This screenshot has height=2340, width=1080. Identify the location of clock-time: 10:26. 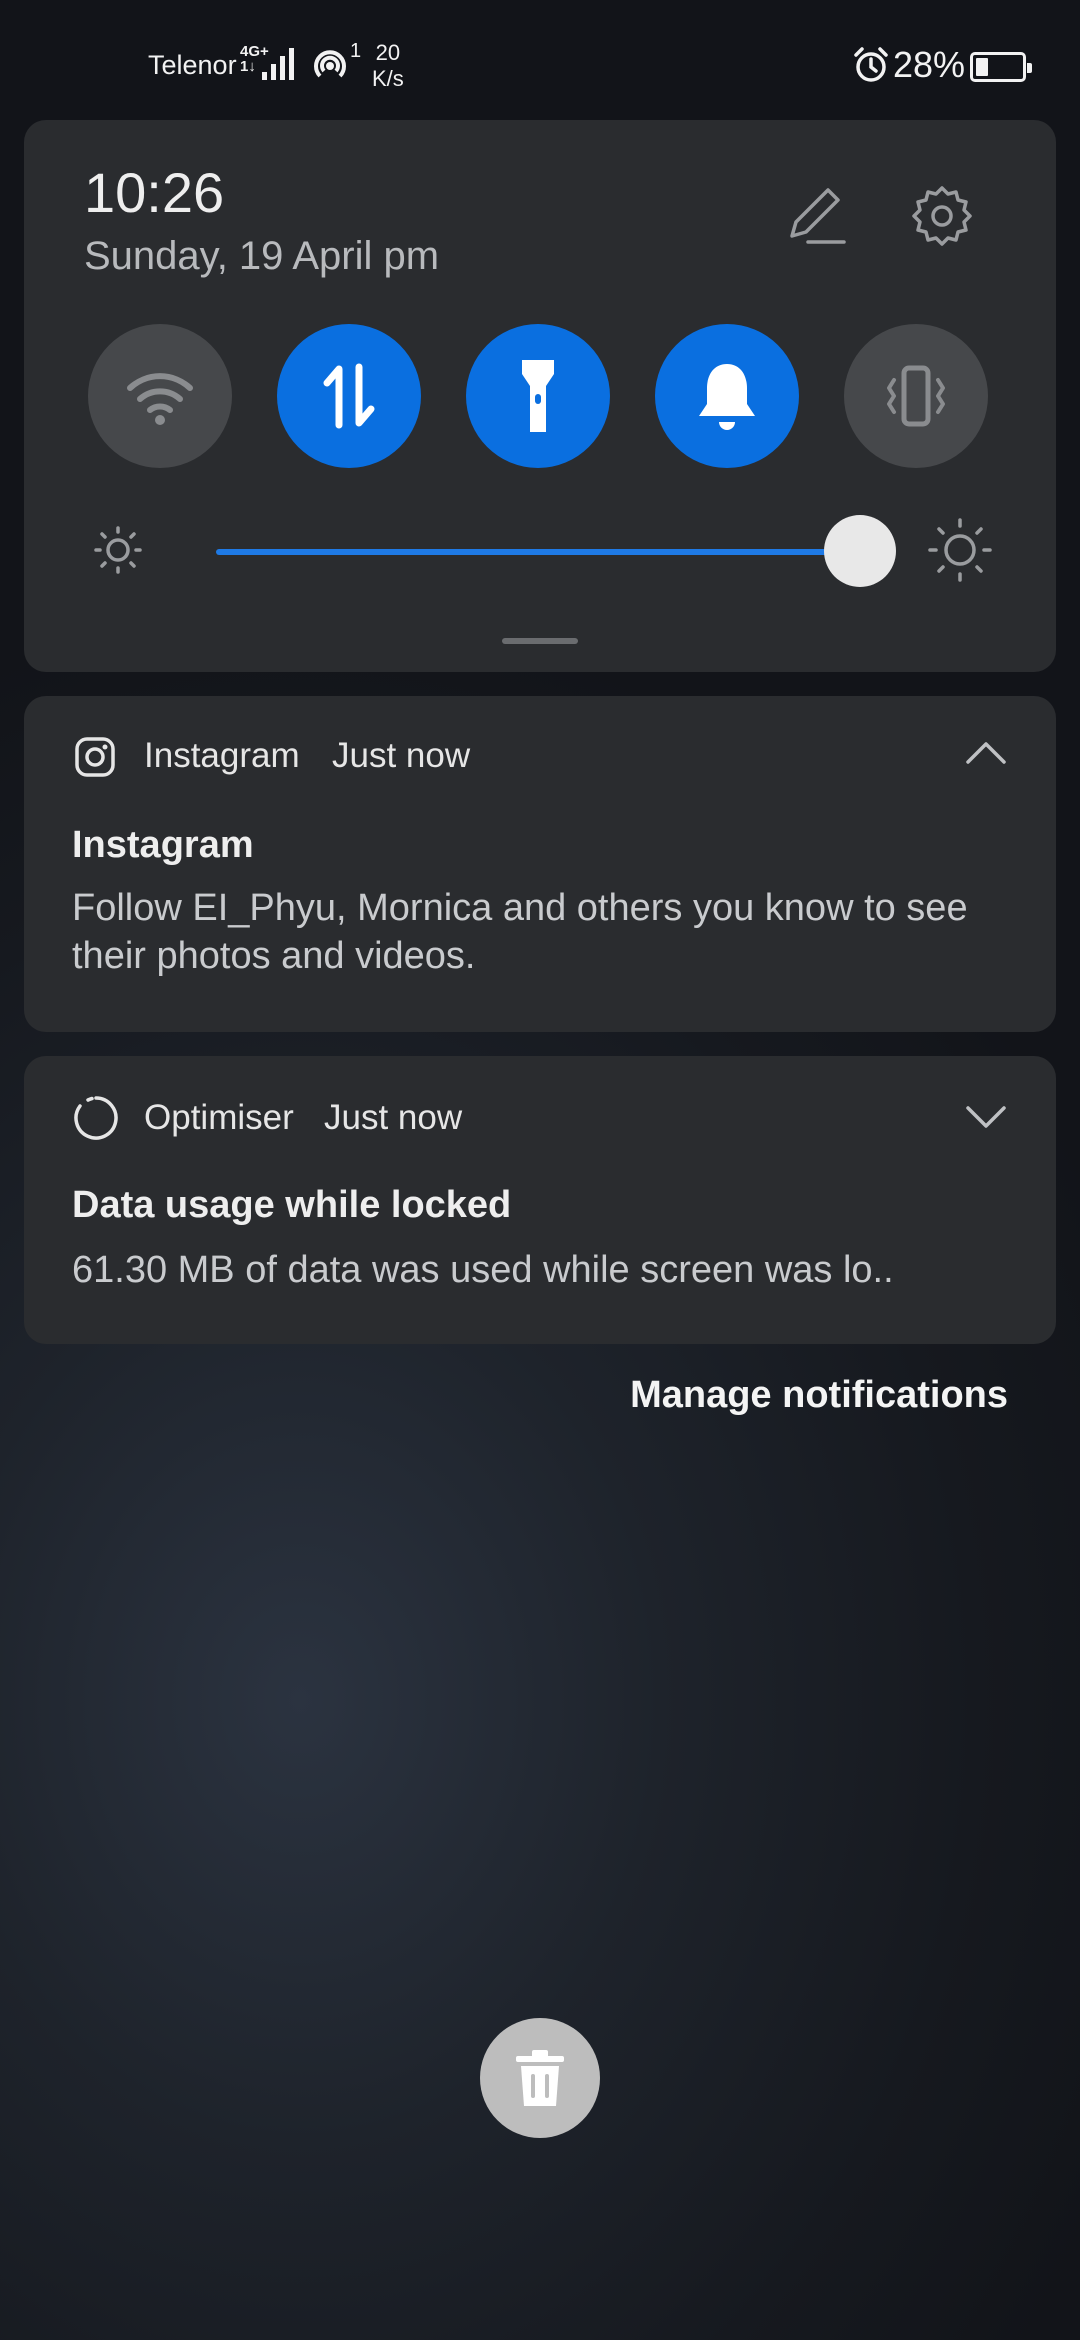
(154, 192).